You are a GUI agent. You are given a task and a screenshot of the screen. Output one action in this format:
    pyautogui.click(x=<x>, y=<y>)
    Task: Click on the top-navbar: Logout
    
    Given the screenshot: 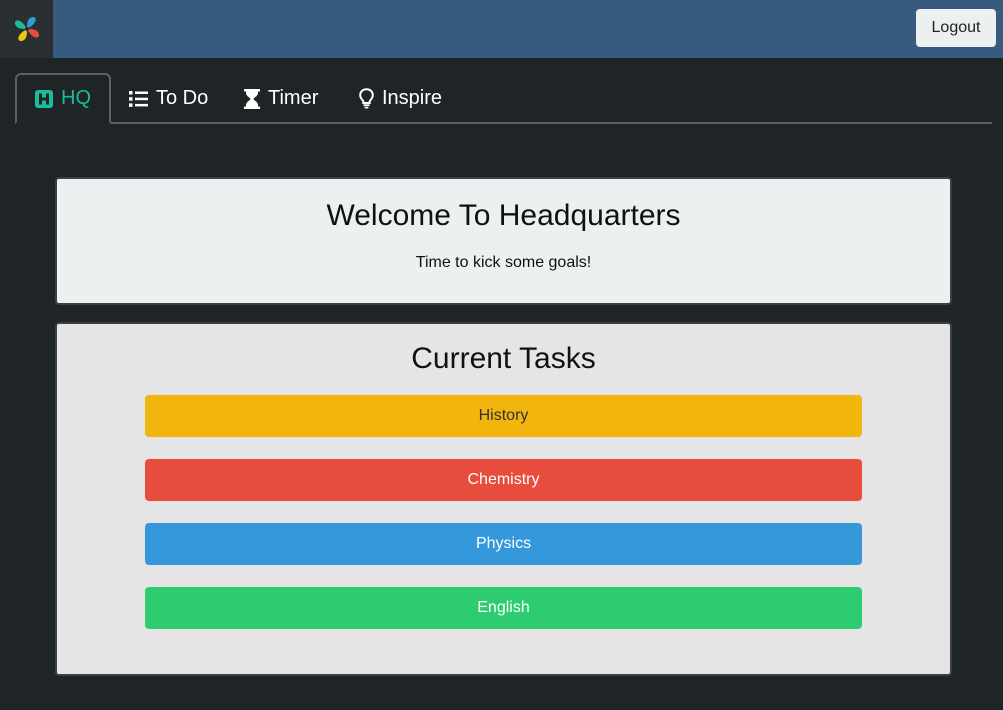 What is the action you would take?
    pyautogui.click(x=501, y=29)
    